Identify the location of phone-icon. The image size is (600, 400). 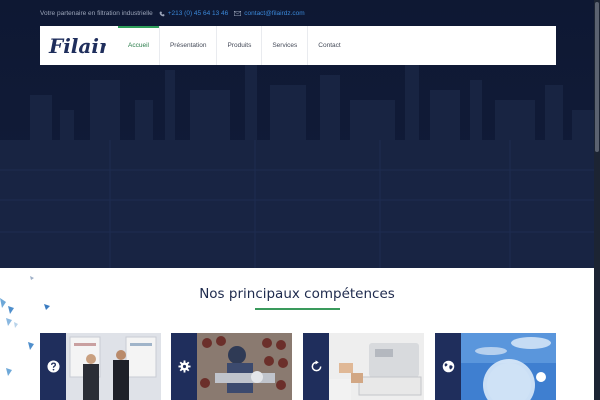
(162, 13).